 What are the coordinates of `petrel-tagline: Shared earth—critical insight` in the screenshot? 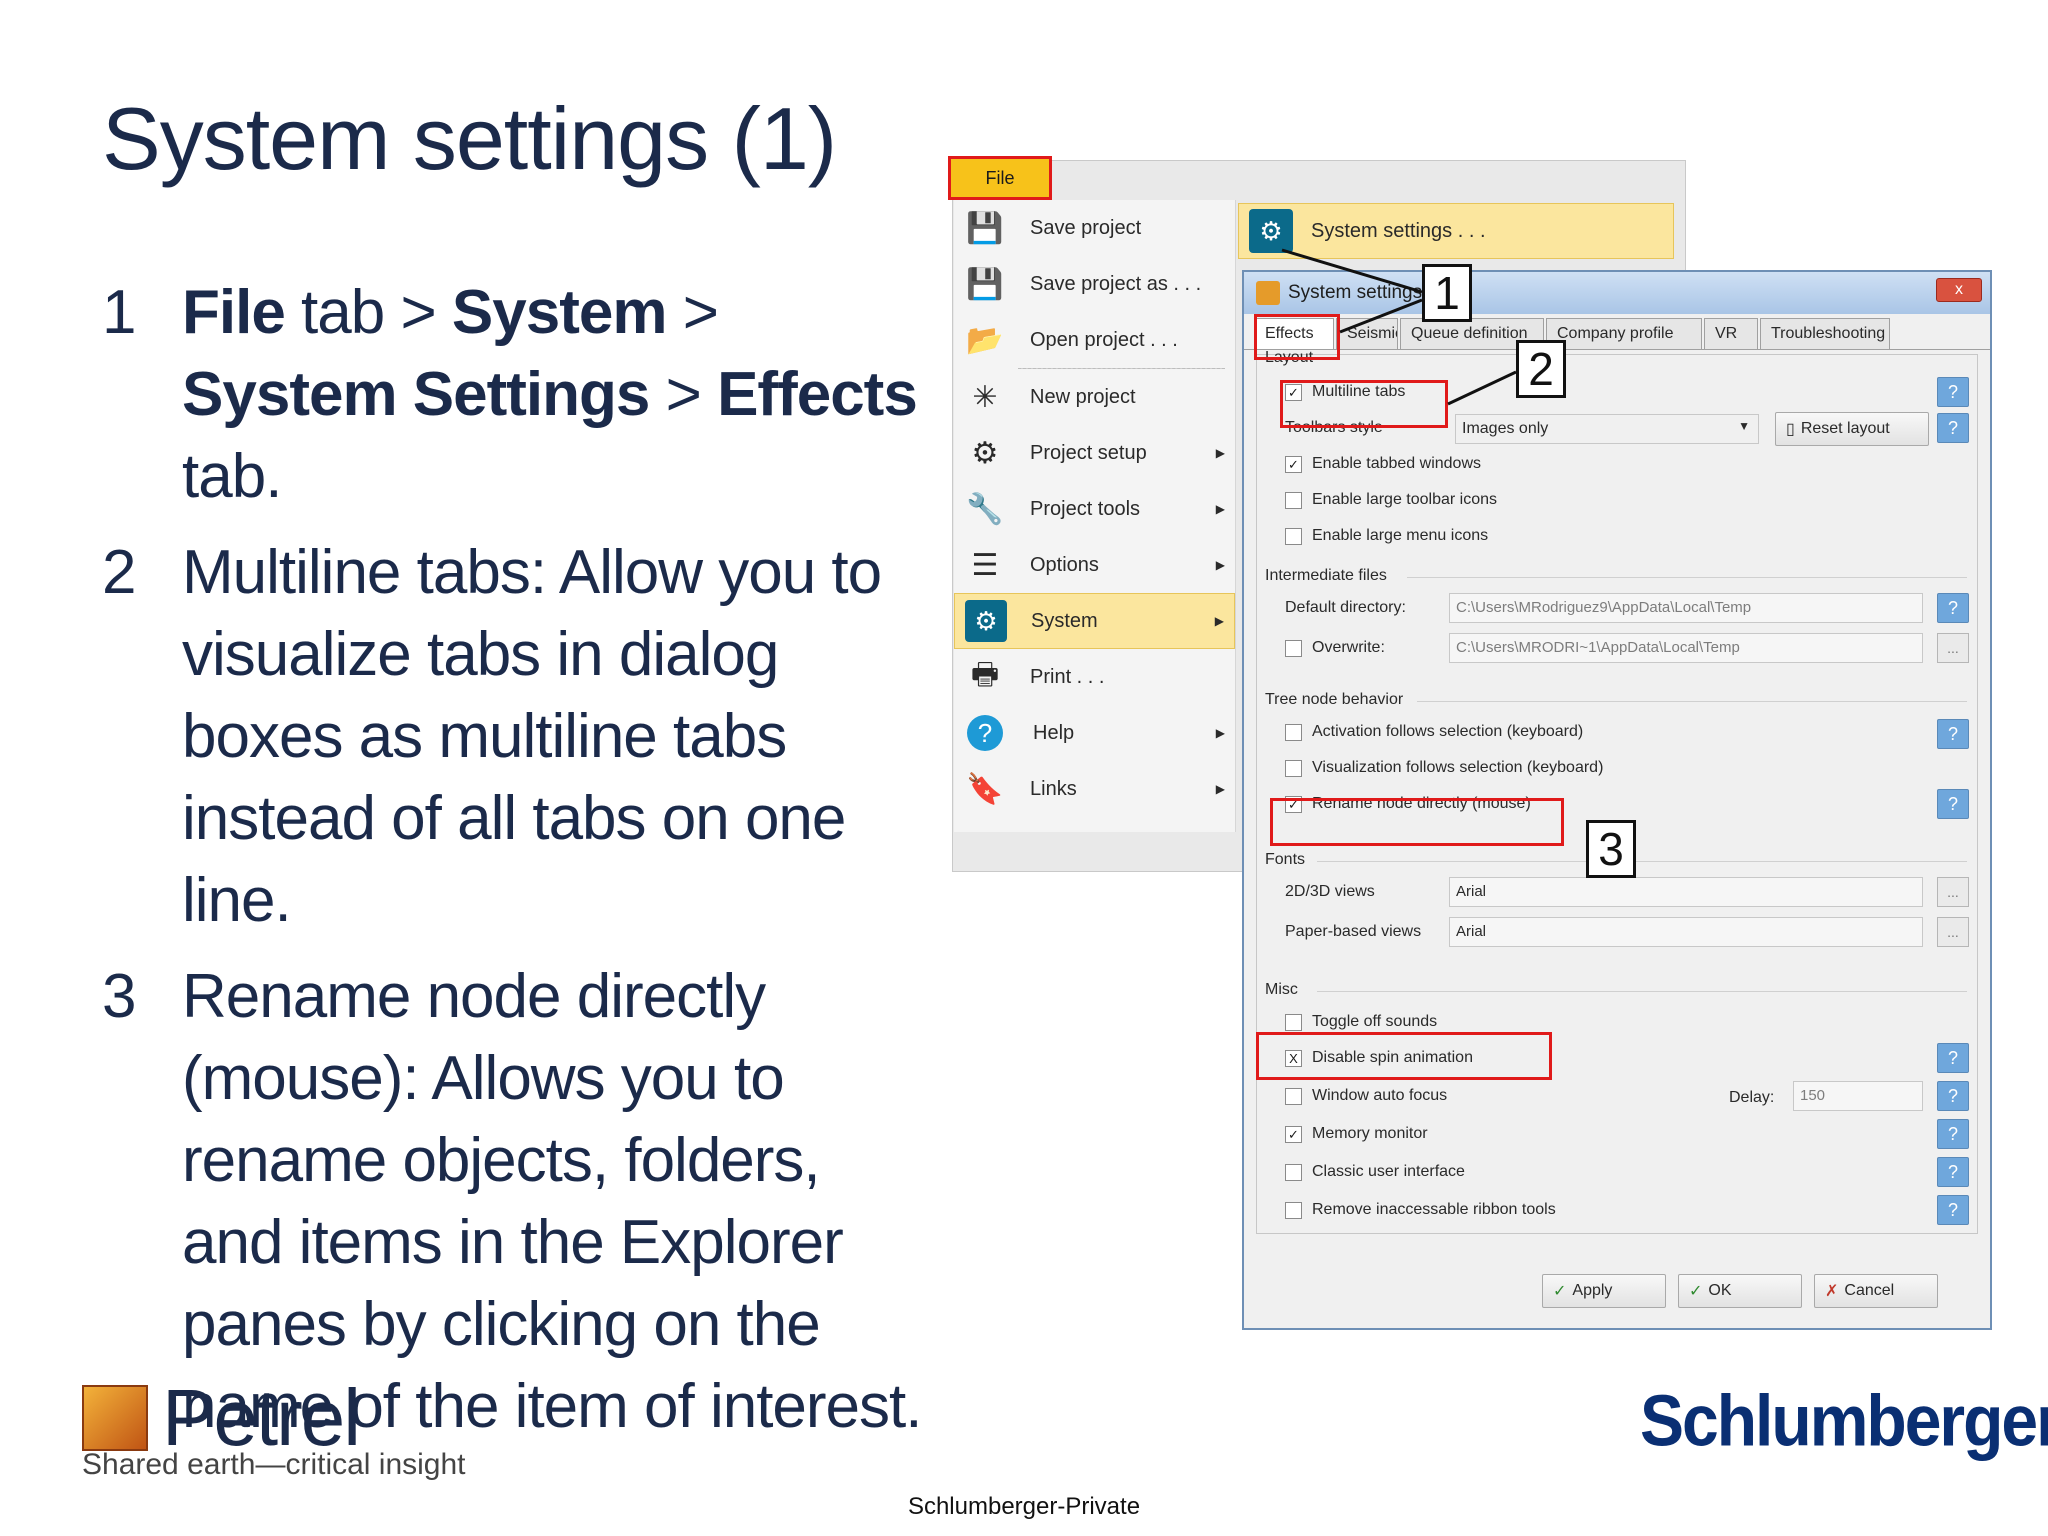 It's located at (274, 1464).